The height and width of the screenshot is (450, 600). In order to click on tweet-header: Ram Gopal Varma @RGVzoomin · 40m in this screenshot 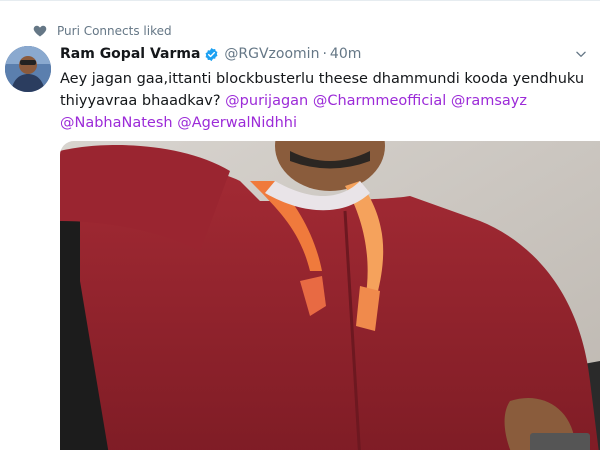, I will do `click(210, 54)`.